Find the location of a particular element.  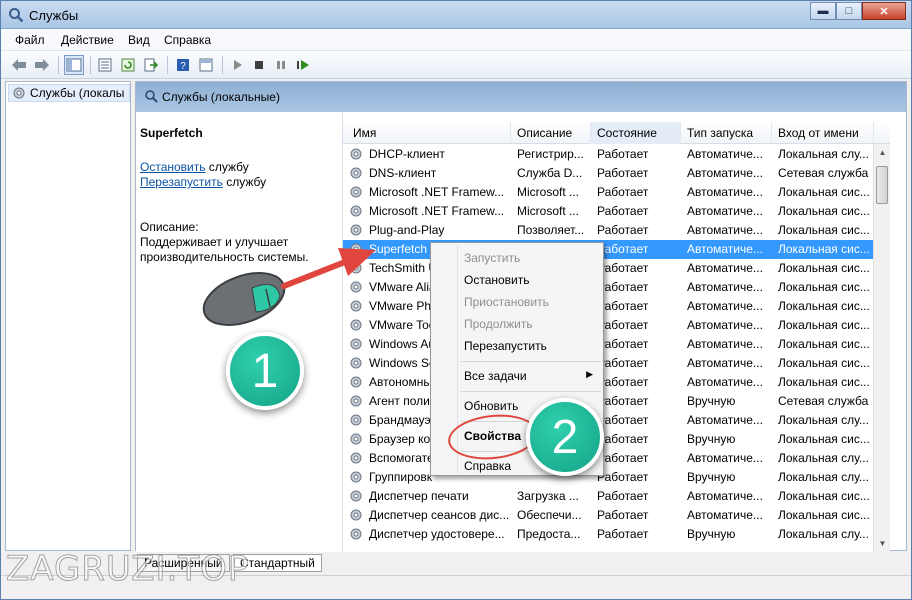

watermark-text: ZAGRUZI.TOP is located at coordinates (127, 569).